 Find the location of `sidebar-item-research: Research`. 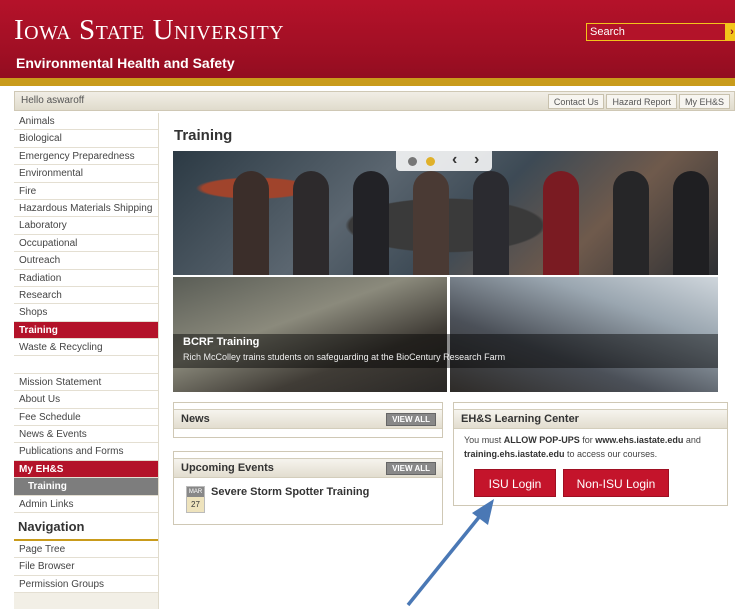

sidebar-item-research: Research is located at coordinates (86, 295).